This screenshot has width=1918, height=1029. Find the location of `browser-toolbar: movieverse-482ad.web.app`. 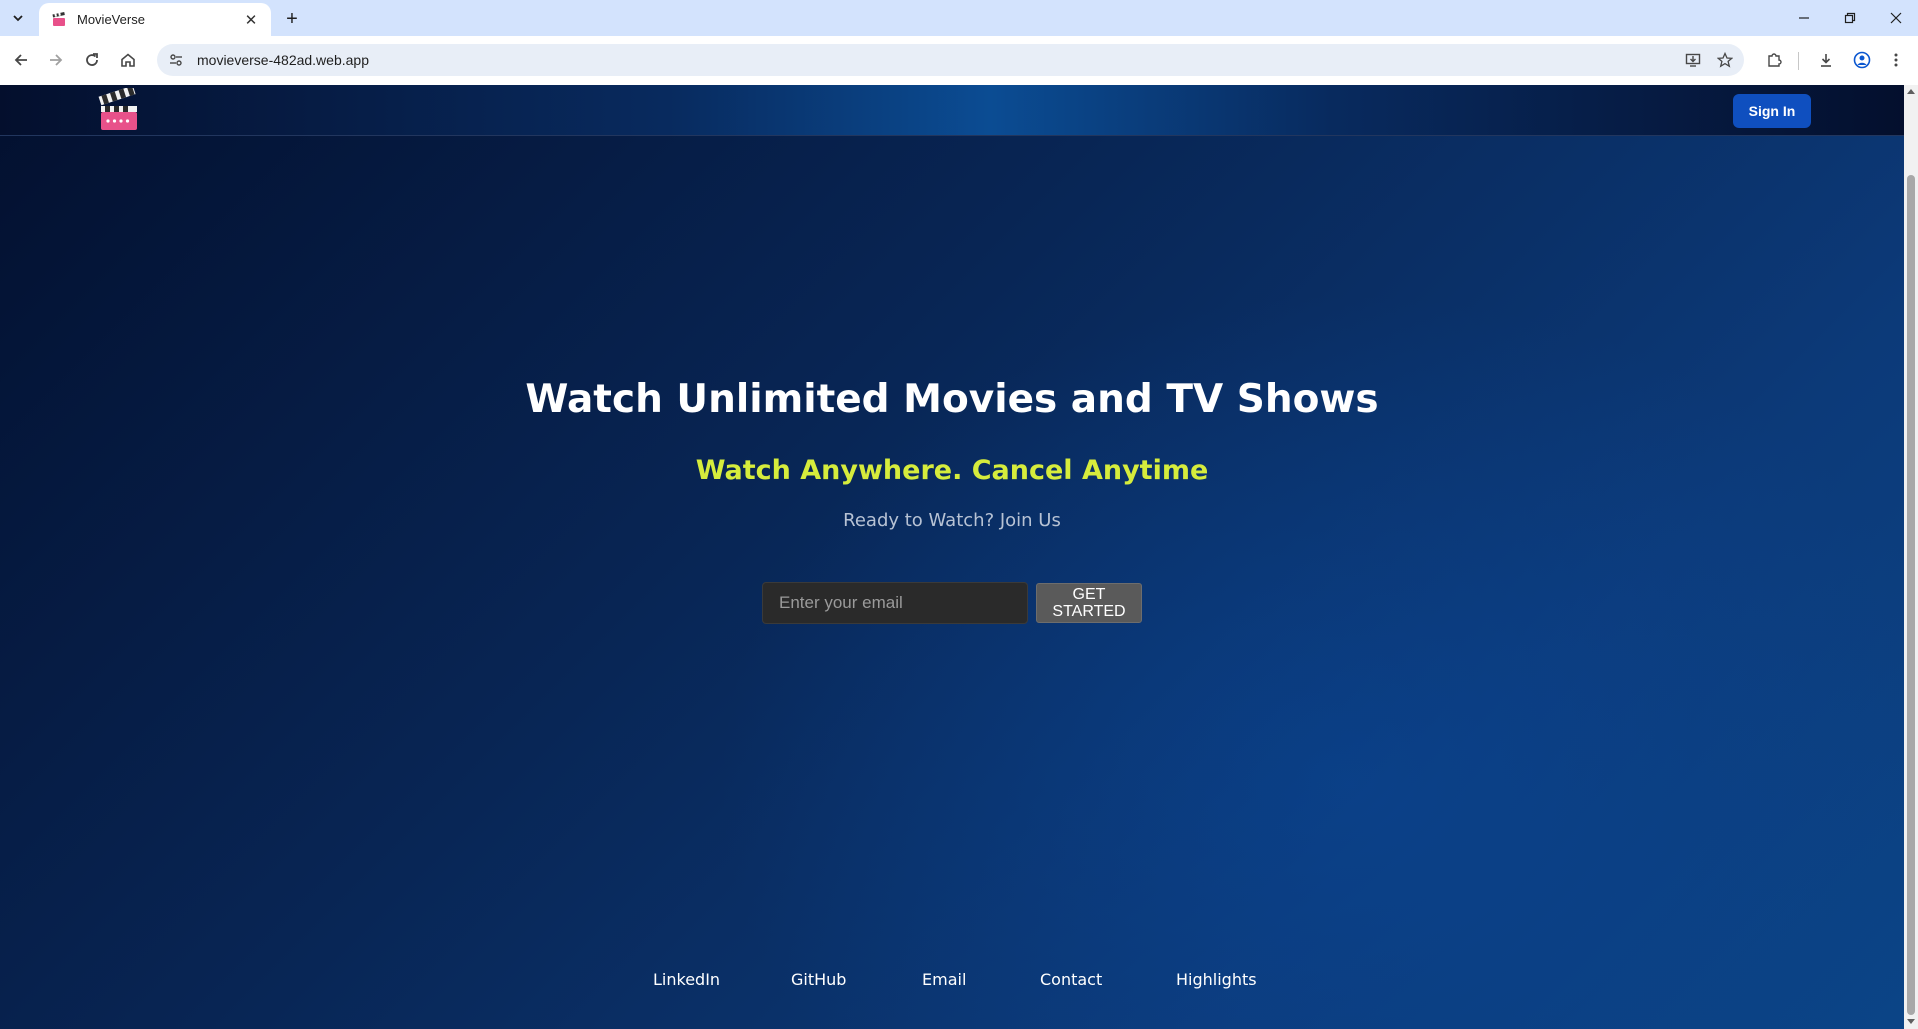

browser-toolbar: movieverse-482ad.web.app is located at coordinates (959, 60).